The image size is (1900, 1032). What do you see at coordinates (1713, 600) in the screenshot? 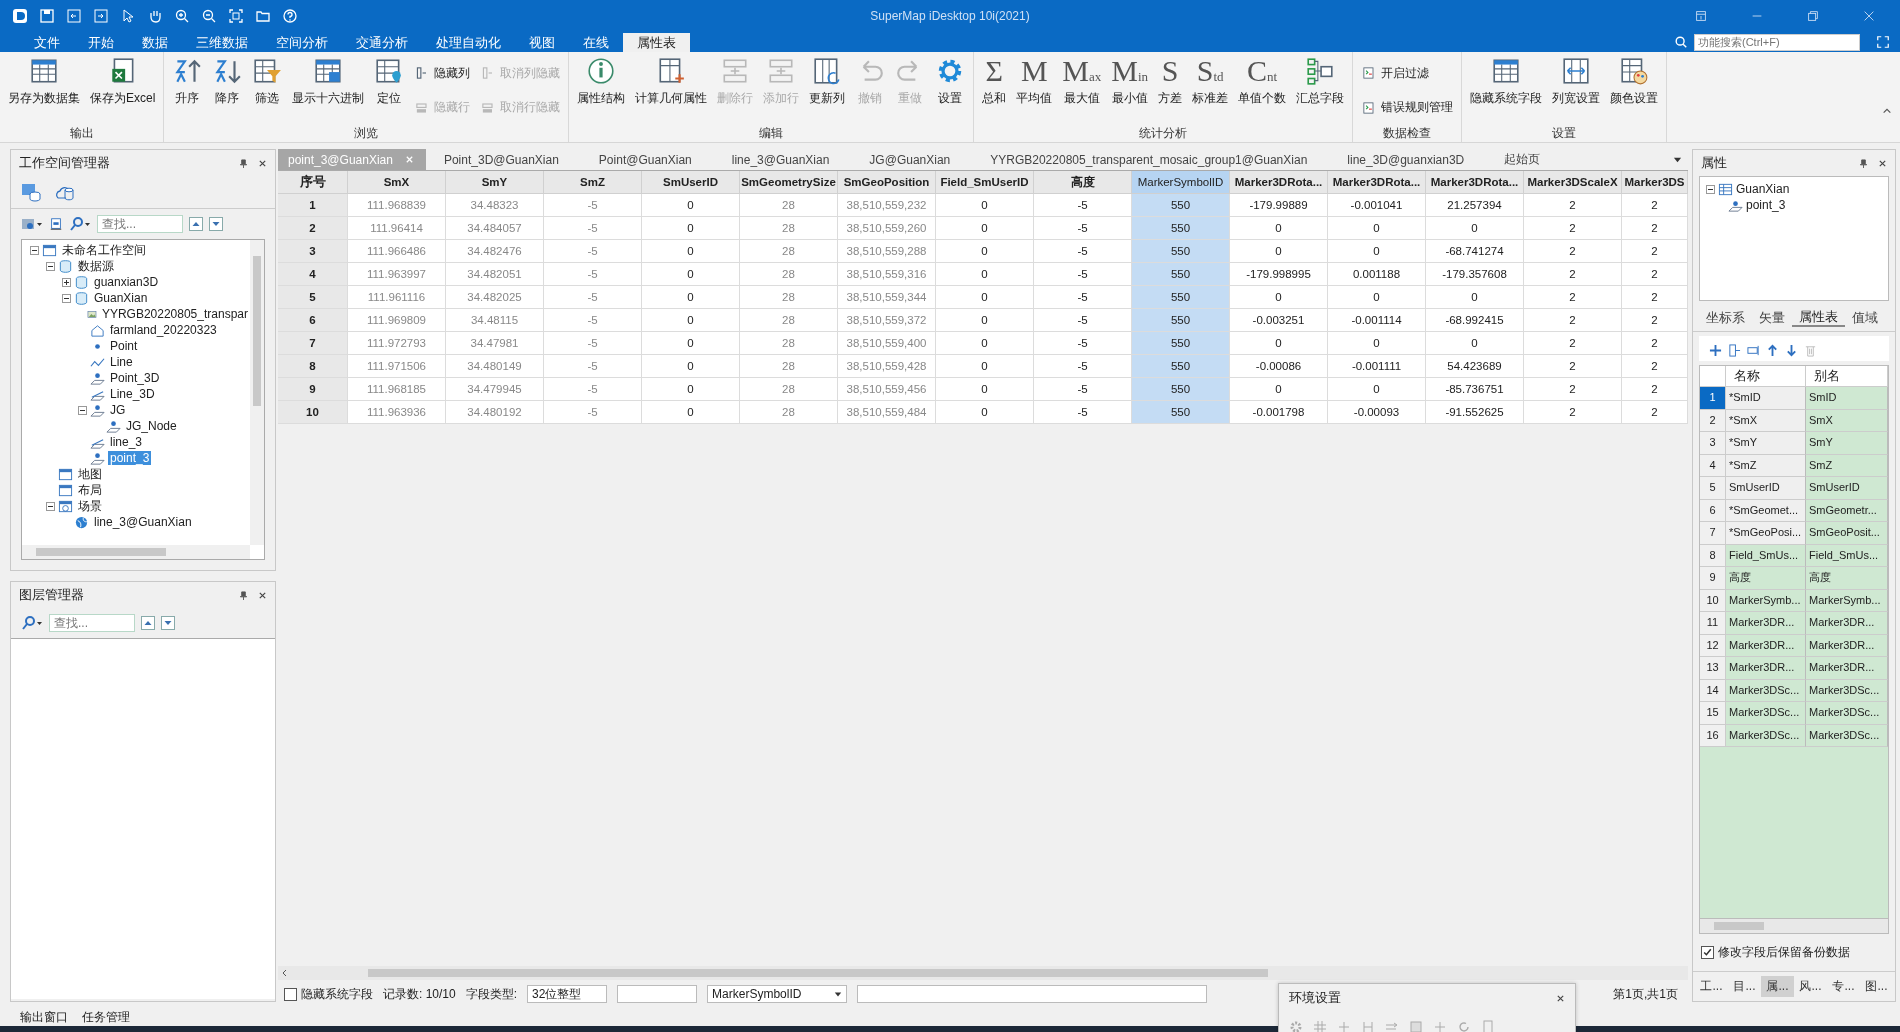
I see `row-header: 10` at bounding box center [1713, 600].